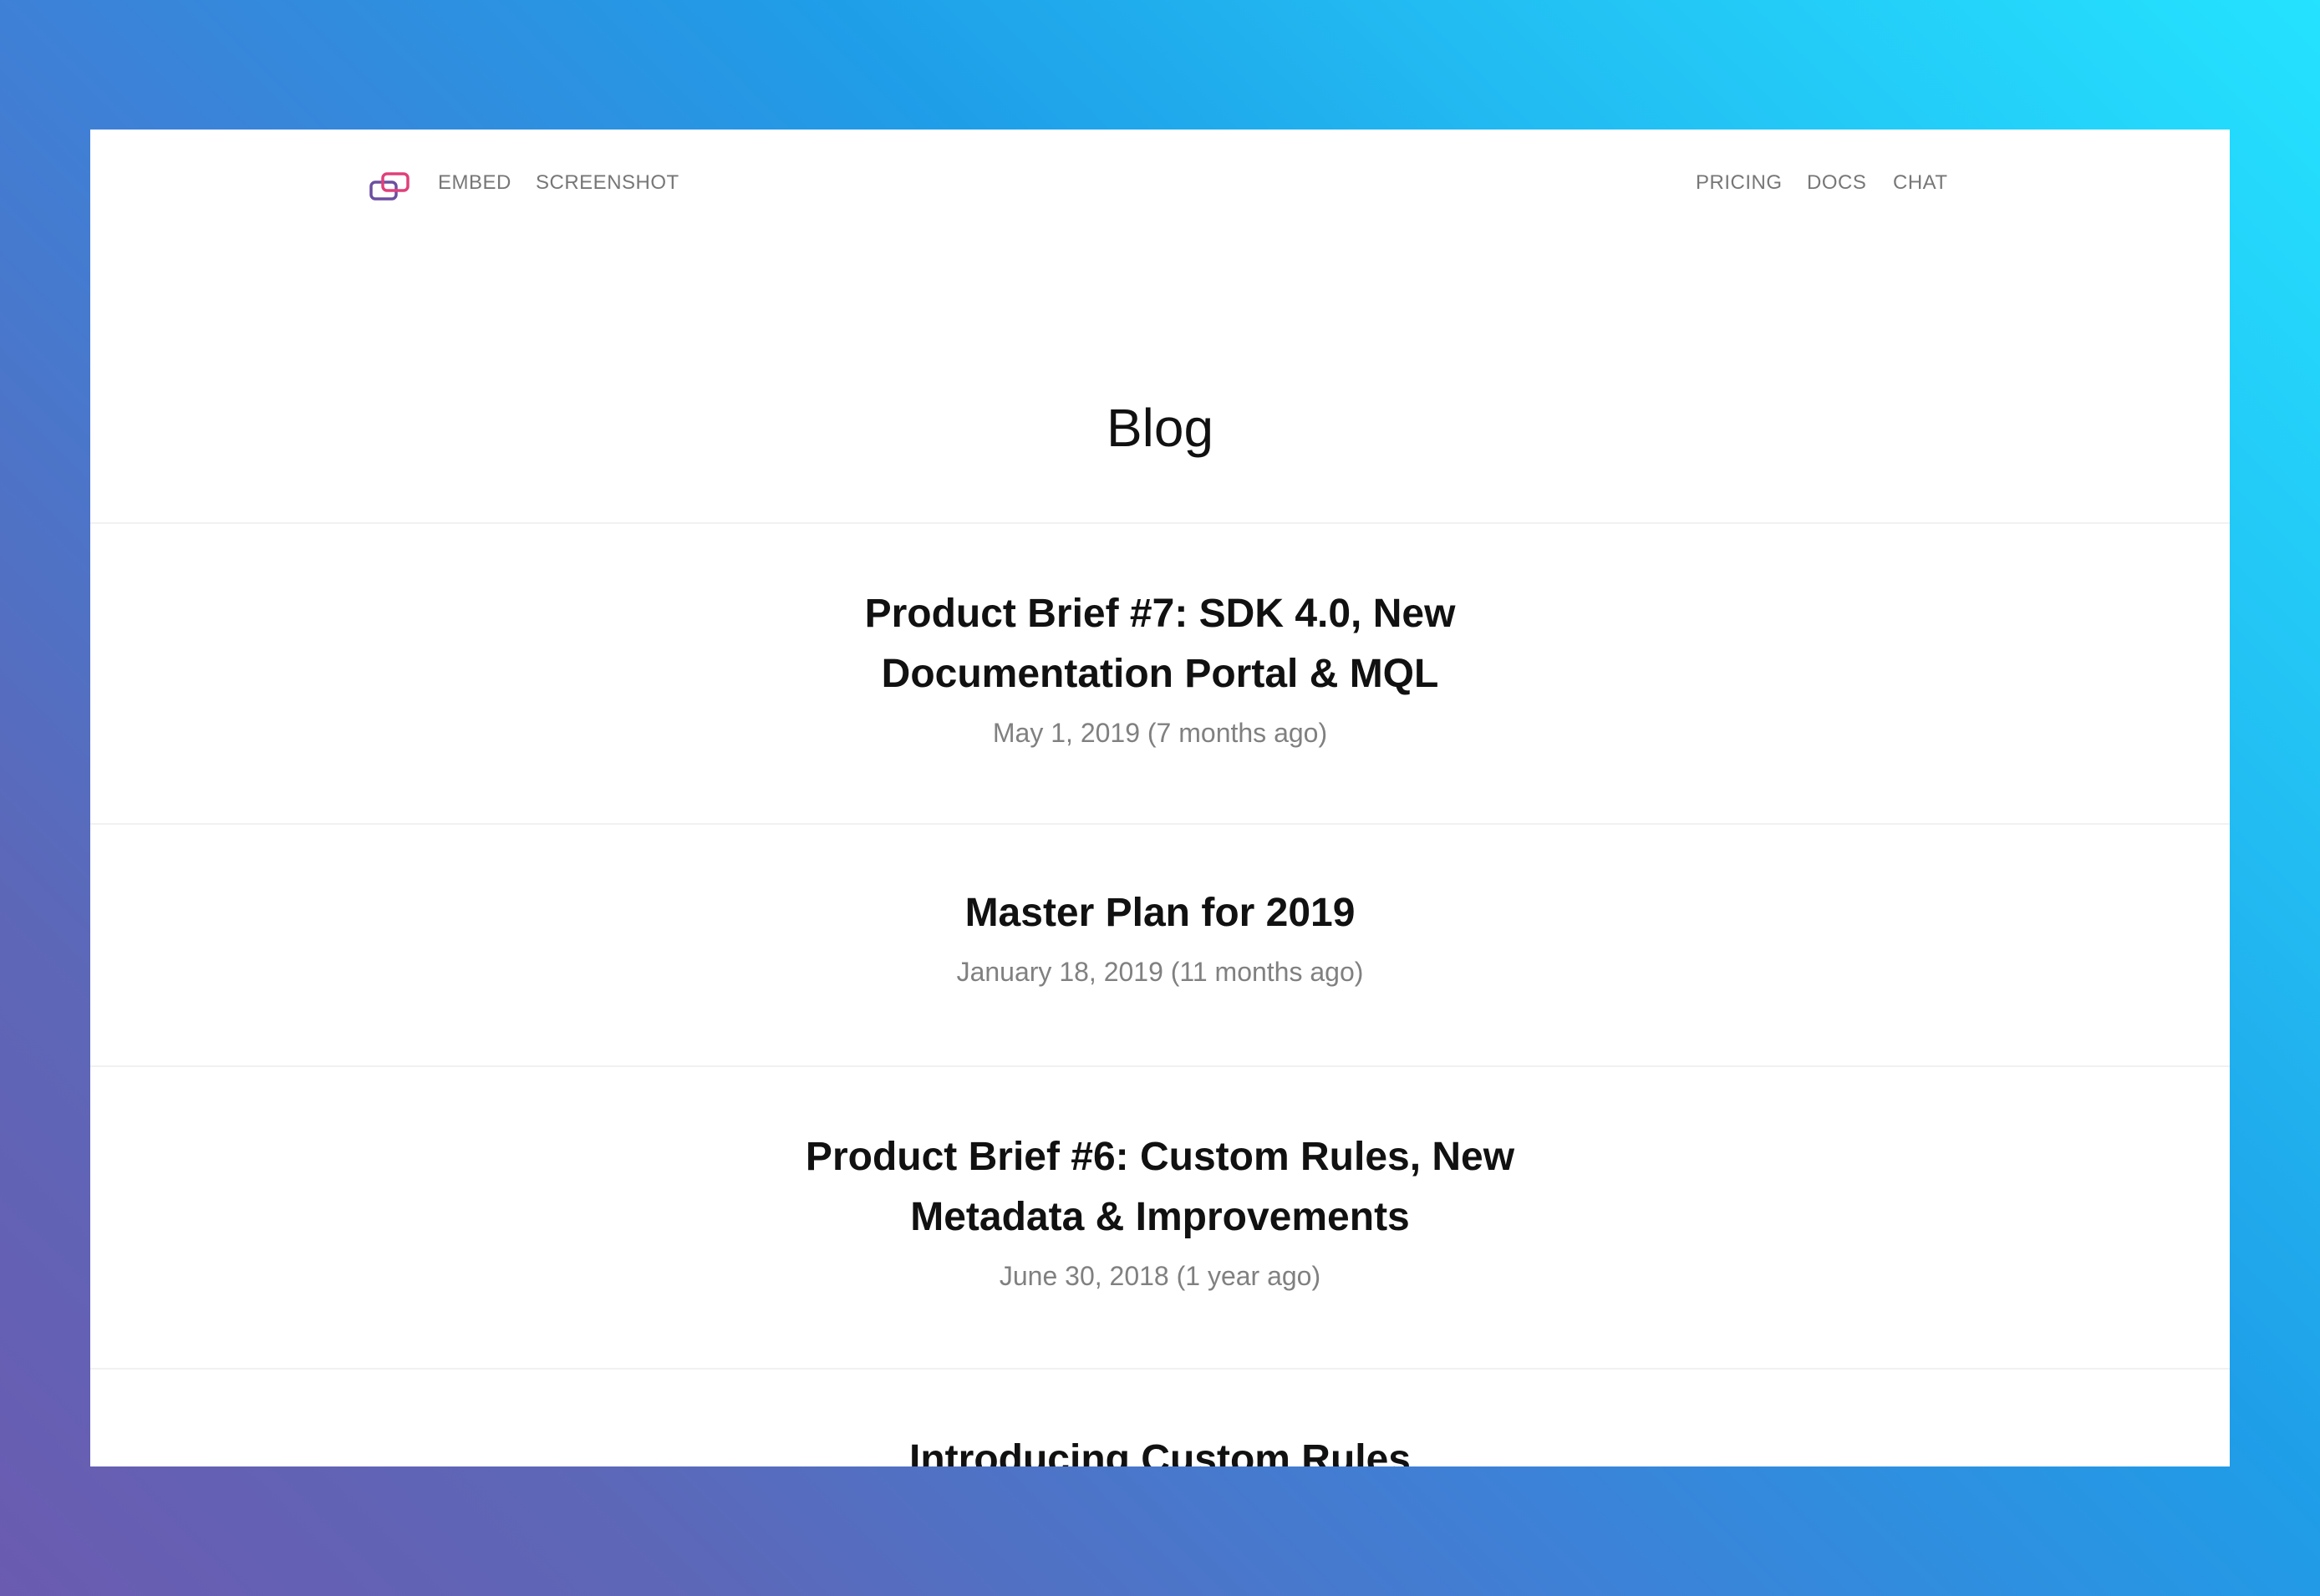 The width and height of the screenshot is (2320, 1596). What do you see at coordinates (1160, 972) in the screenshot?
I see `post-date: January 18, 2019 (11 months ago)` at bounding box center [1160, 972].